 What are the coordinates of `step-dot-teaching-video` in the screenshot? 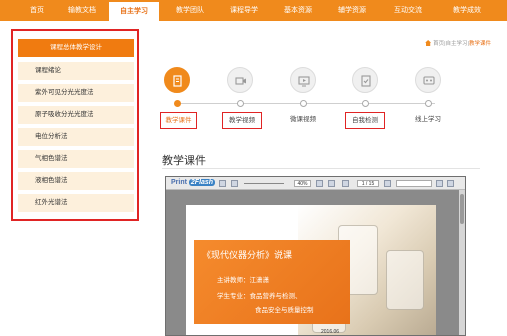 It's located at (240, 103).